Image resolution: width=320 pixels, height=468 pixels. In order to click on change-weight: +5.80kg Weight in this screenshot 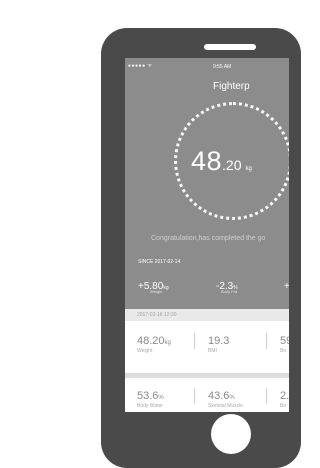, I will do `click(153, 285)`.